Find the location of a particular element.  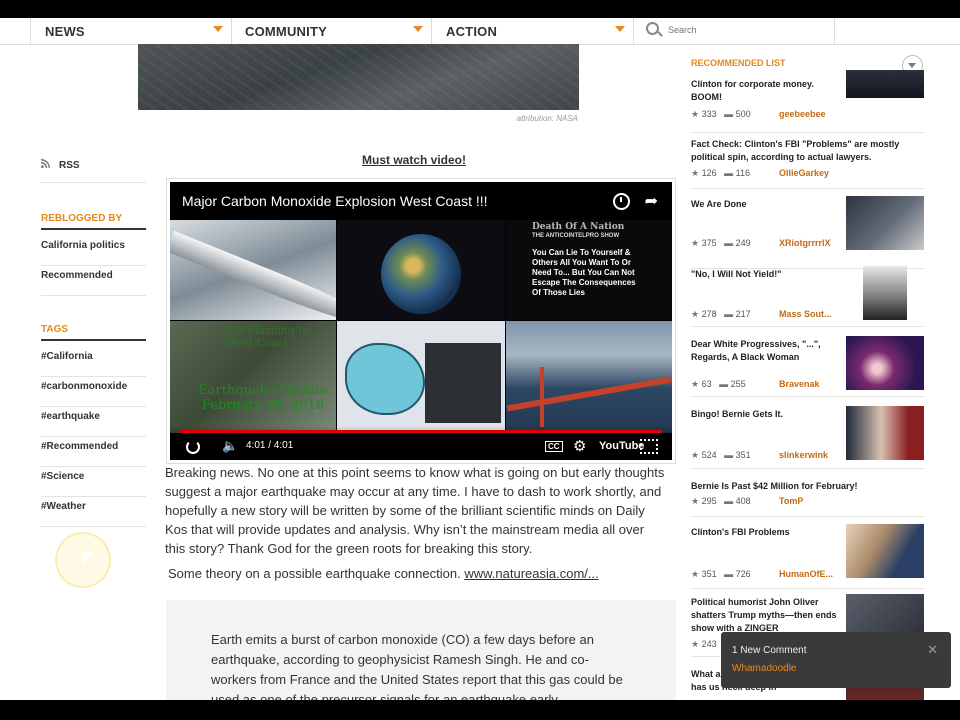

rec-title: Clinton for corporate money. BOOM! is located at coordinates (766, 91).